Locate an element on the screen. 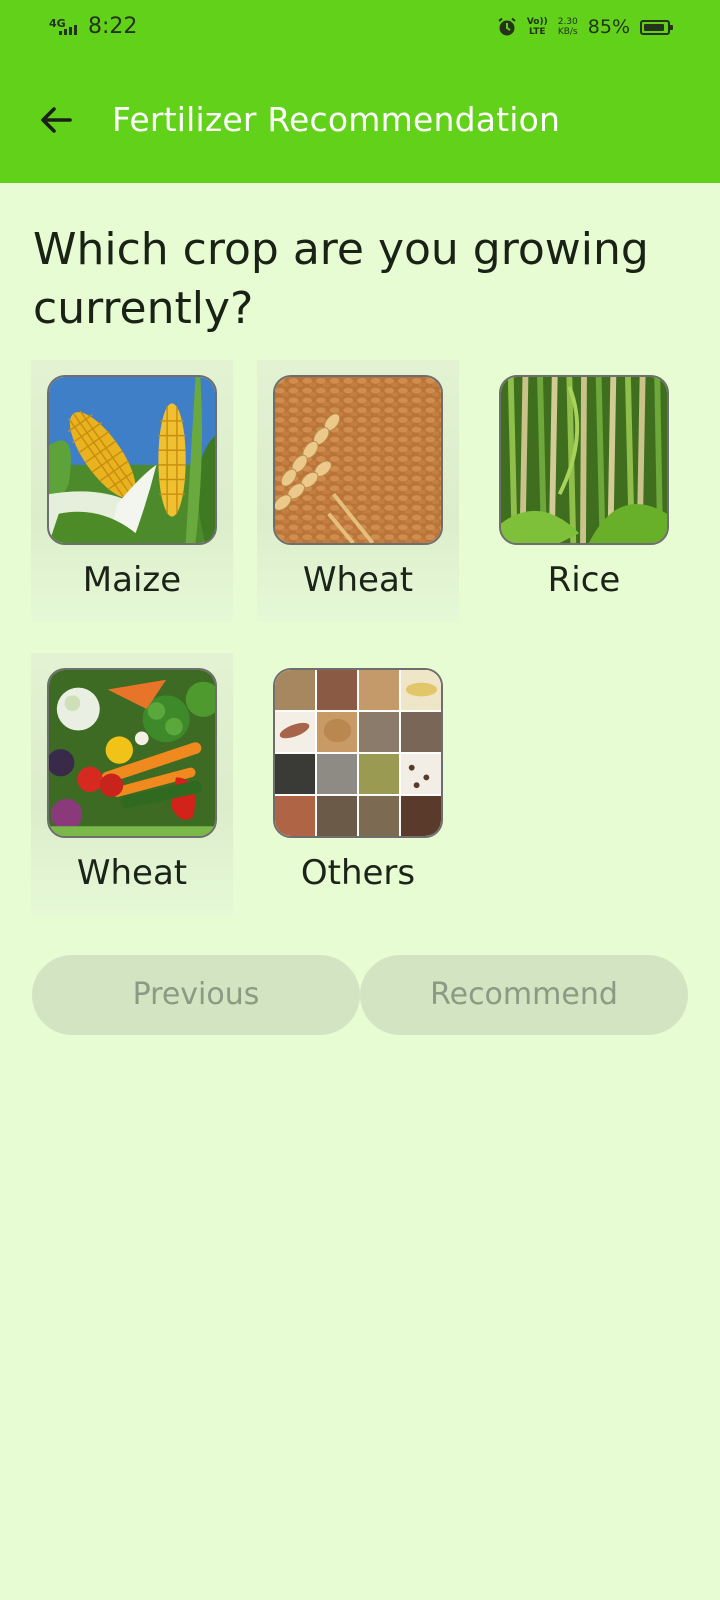 The image size is (720, 1600). network-speed: 2.30 KB/s is located at coordinates (568, 27).